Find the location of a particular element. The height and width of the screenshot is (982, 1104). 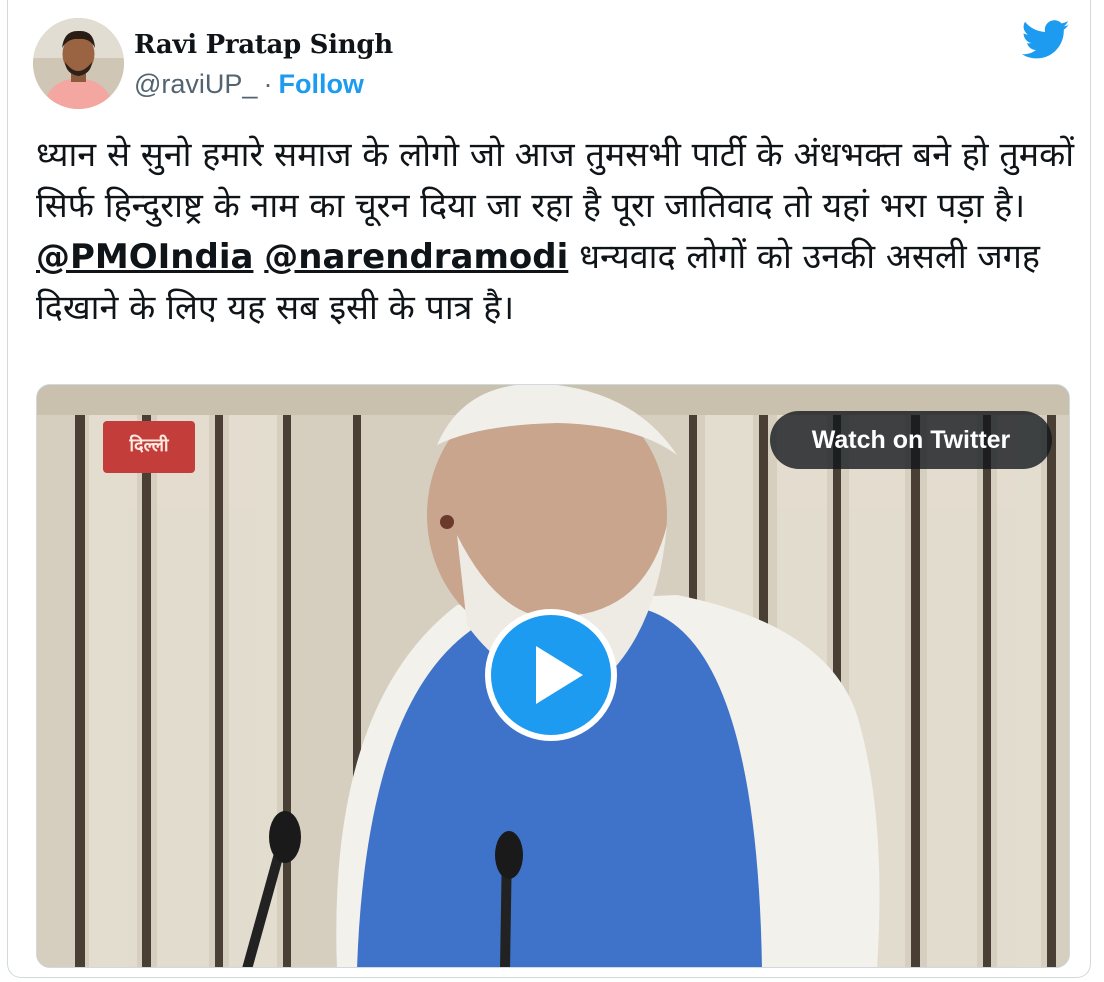

author-handle: @raviUP_ is located at coordinates (195, 84).